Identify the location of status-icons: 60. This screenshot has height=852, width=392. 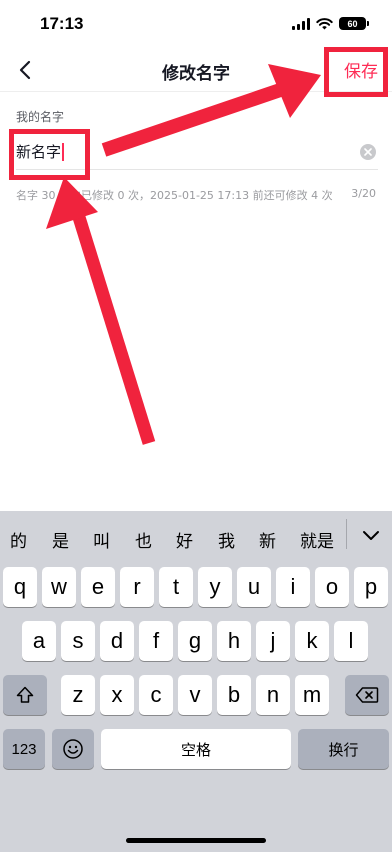
(330, 23).